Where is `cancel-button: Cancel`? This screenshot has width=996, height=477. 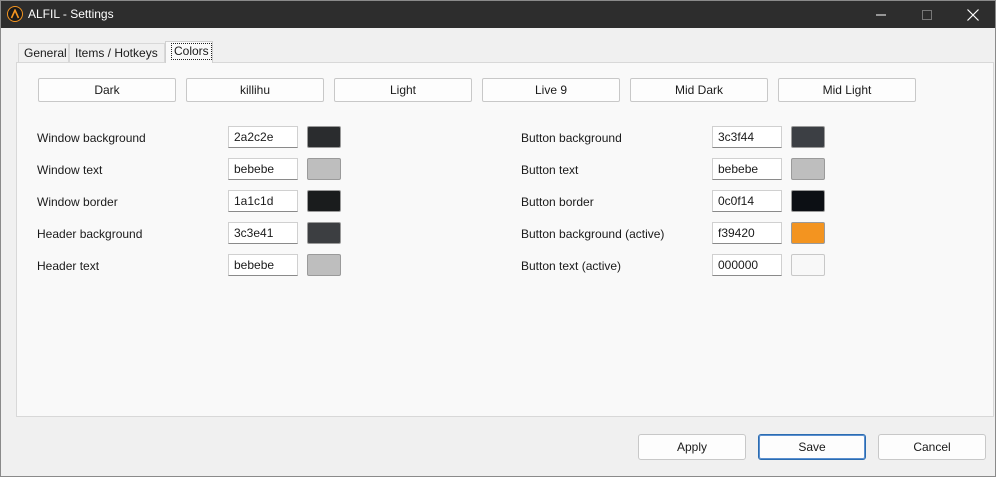
cancel-button: Cancel is located at coordinates (932, 447).